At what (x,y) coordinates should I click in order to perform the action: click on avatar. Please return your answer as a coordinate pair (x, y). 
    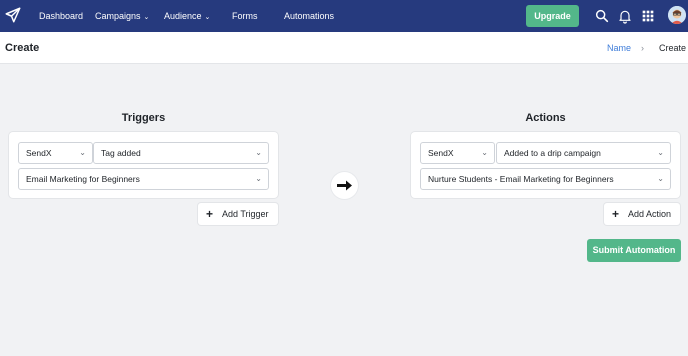
    Looking at the image, I should click on (677, 15).